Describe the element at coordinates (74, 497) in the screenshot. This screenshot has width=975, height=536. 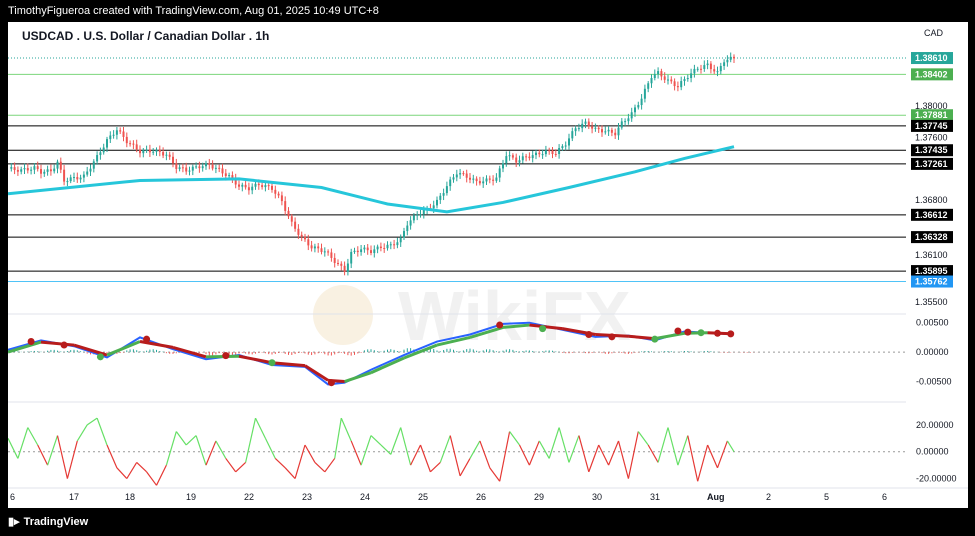
I see `time-tick-1: 17` at that location.